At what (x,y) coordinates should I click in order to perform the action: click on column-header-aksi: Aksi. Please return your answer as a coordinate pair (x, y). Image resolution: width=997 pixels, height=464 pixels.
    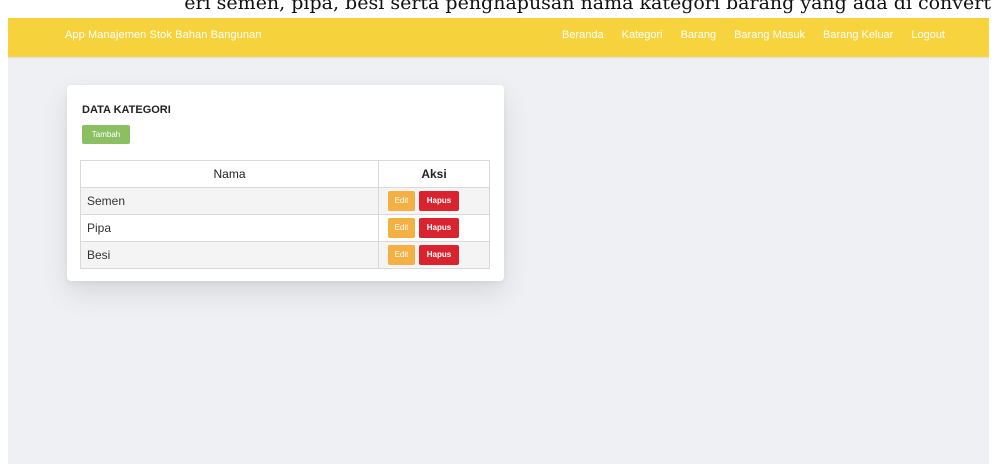
    Looking at the image, I should click on (434, 174).